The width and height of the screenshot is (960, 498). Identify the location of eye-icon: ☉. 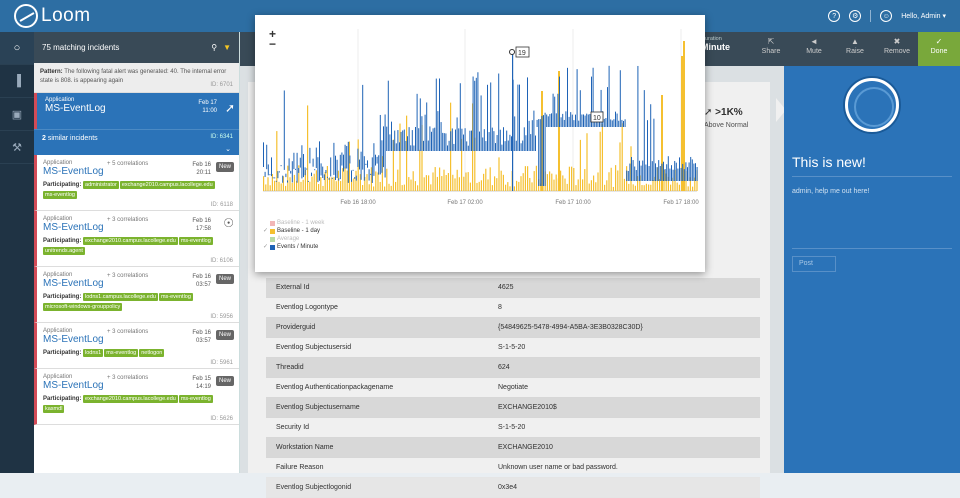
(228, 223).